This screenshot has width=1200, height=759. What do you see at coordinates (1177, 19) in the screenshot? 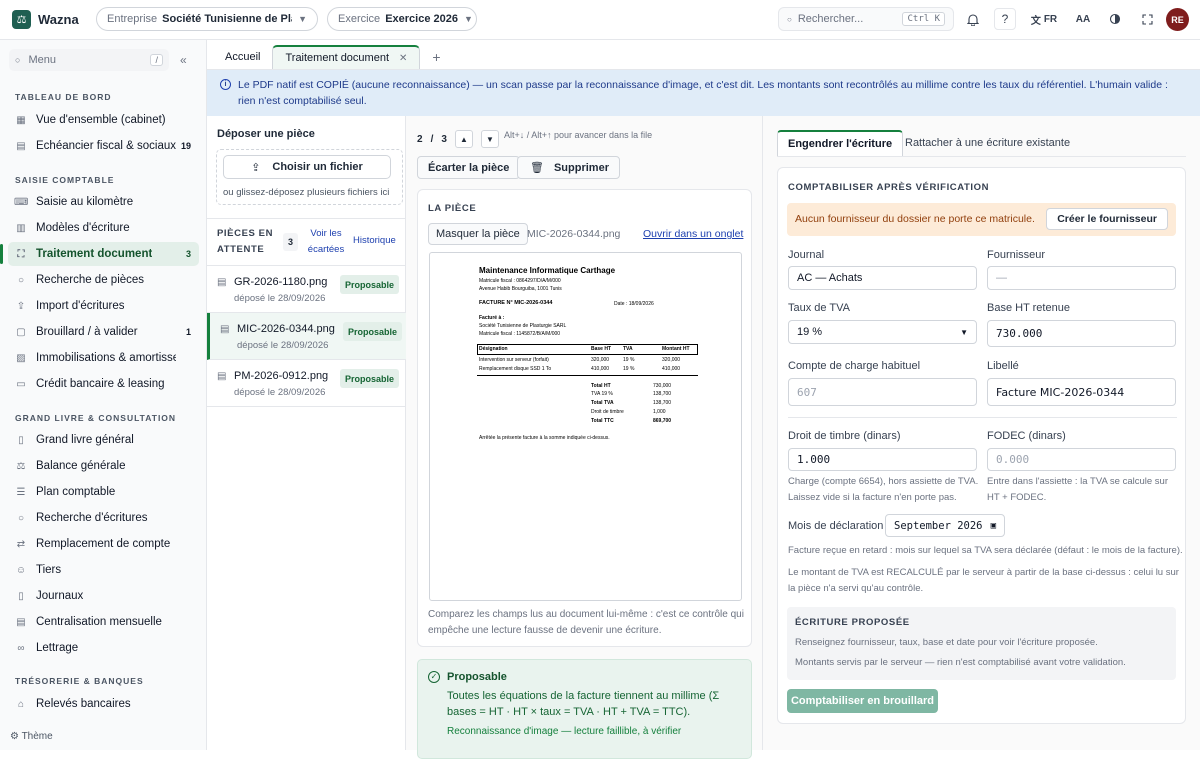
I see `avatar: RE` at bounding box center [1177, 19].